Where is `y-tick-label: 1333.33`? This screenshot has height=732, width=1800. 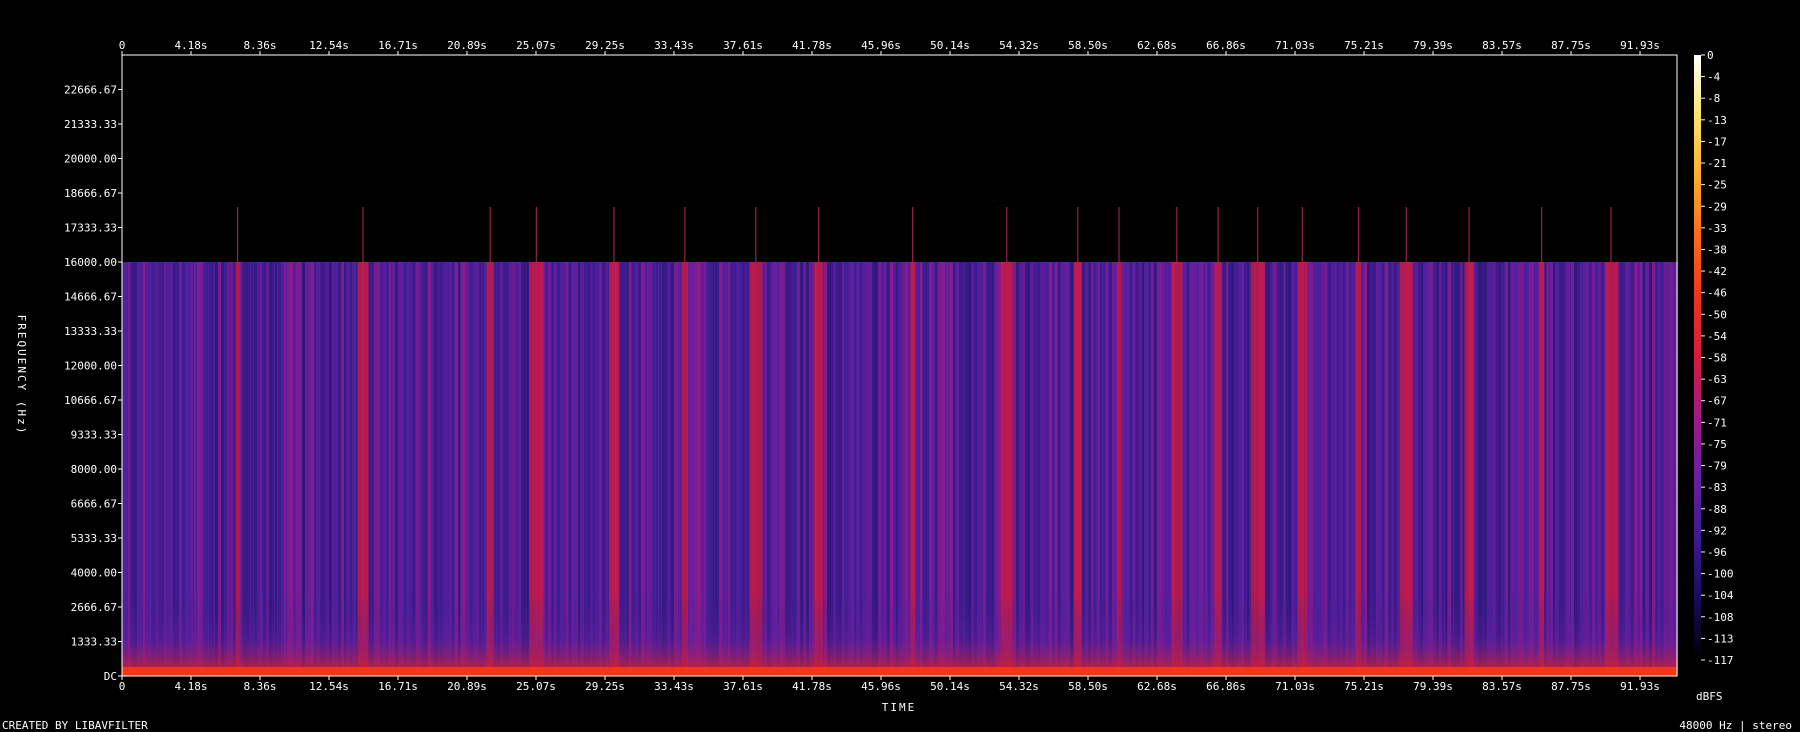 y-tick-label: 1333.33 is located at coordinates (94, 642).